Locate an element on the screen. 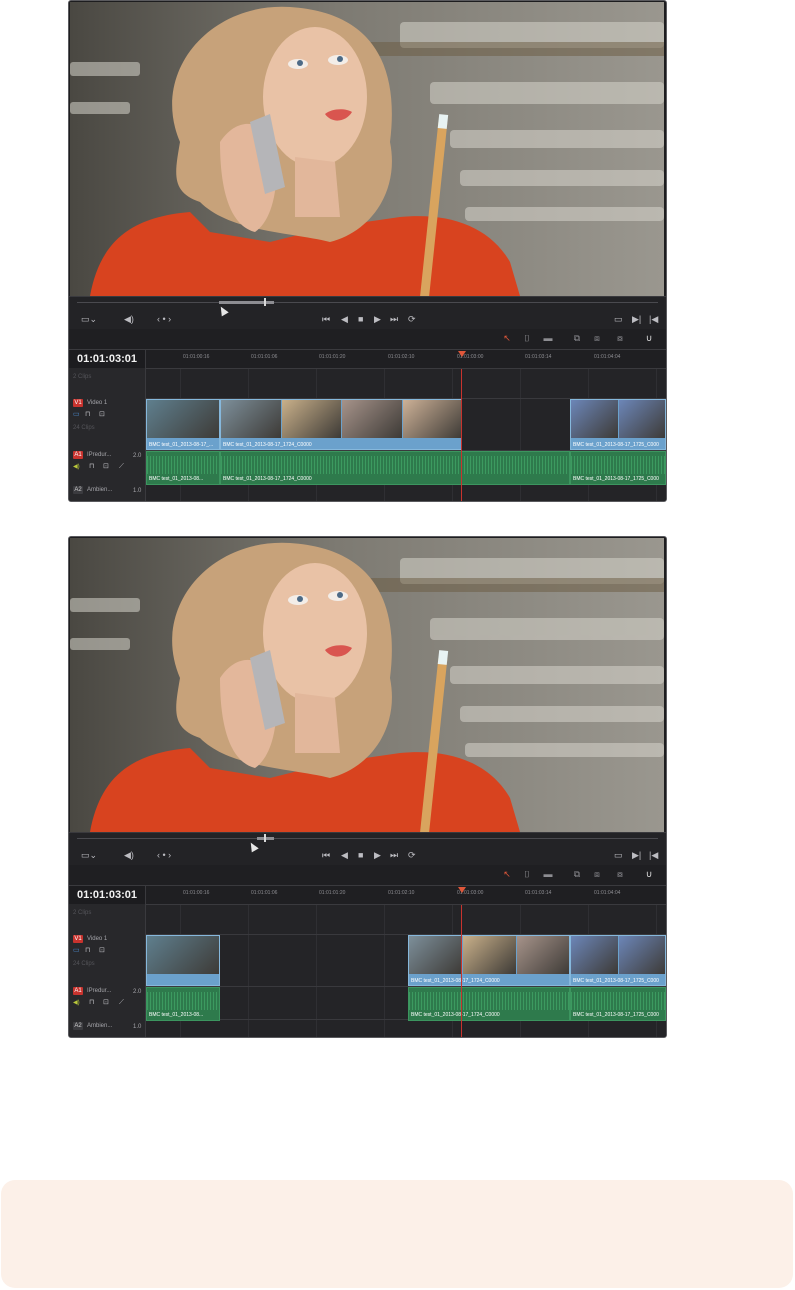 Image resolution: width=795 pixels, height=1290 pixels. audio-clip-label: BMC test_01_2013-08-17_1724_C0000 is located at coordinates (455, 1015).